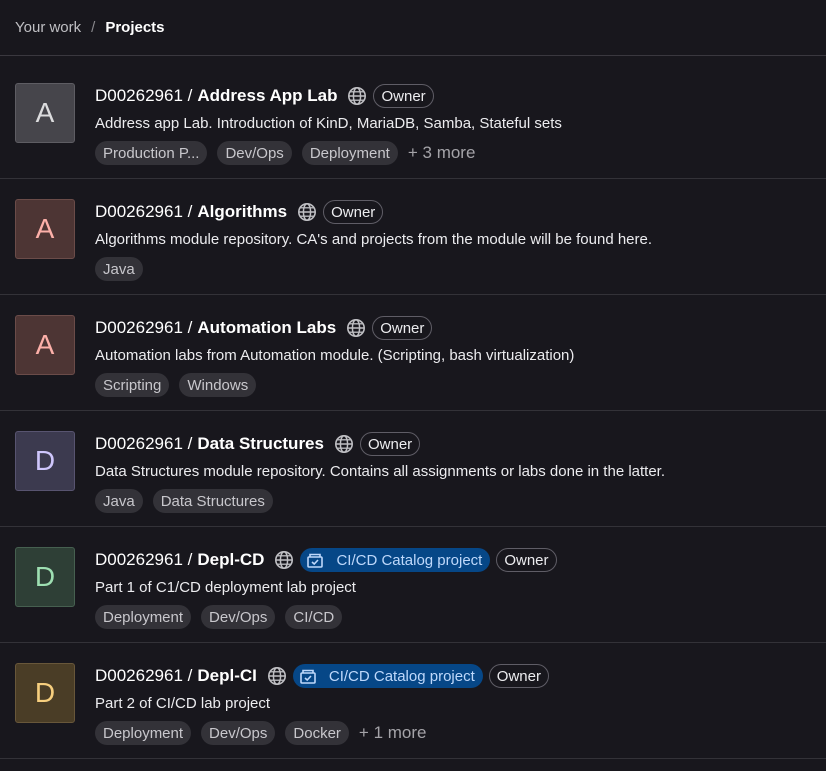  What do you see at coordinates (413, 28) in the screenshot?
I see `breadcrumb: Your work / Projects` at bounding box center [413, 28].